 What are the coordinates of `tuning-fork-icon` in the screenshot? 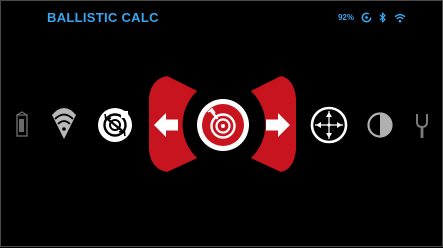 It's located at (422, 126).